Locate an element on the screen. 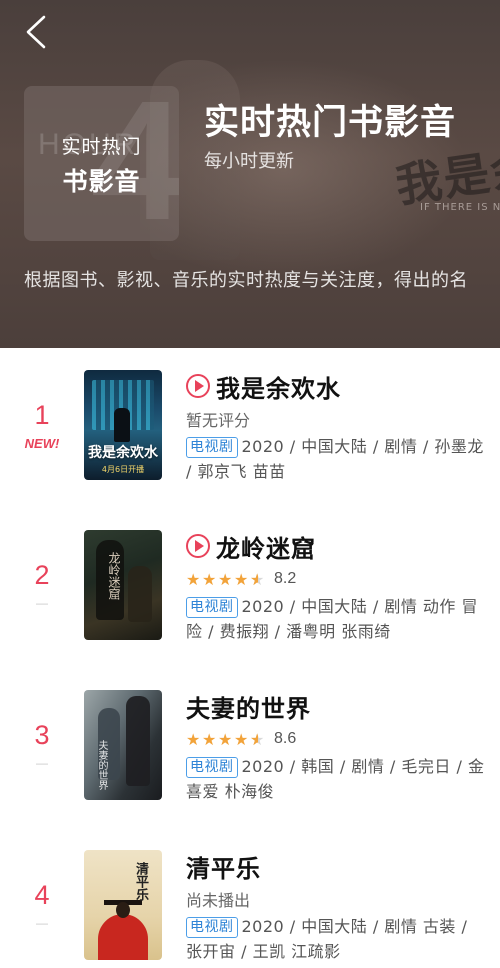  badge-line1: 实时热门 is located at coordinates (101, 147).